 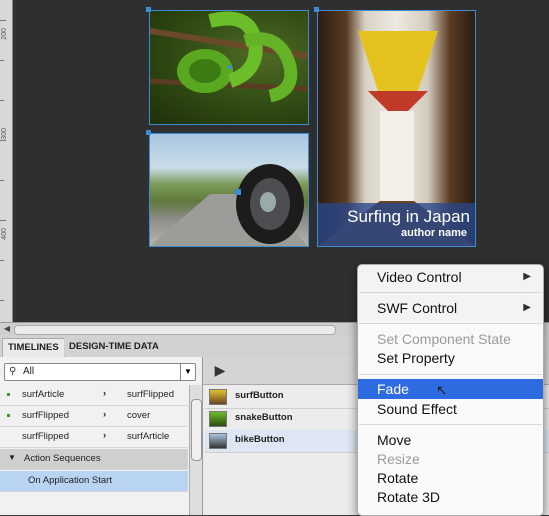 What do you see at coordinates (264, 417) in the screenshot?
I see `button-label: snakeButton` at bounding box center [264, 417].